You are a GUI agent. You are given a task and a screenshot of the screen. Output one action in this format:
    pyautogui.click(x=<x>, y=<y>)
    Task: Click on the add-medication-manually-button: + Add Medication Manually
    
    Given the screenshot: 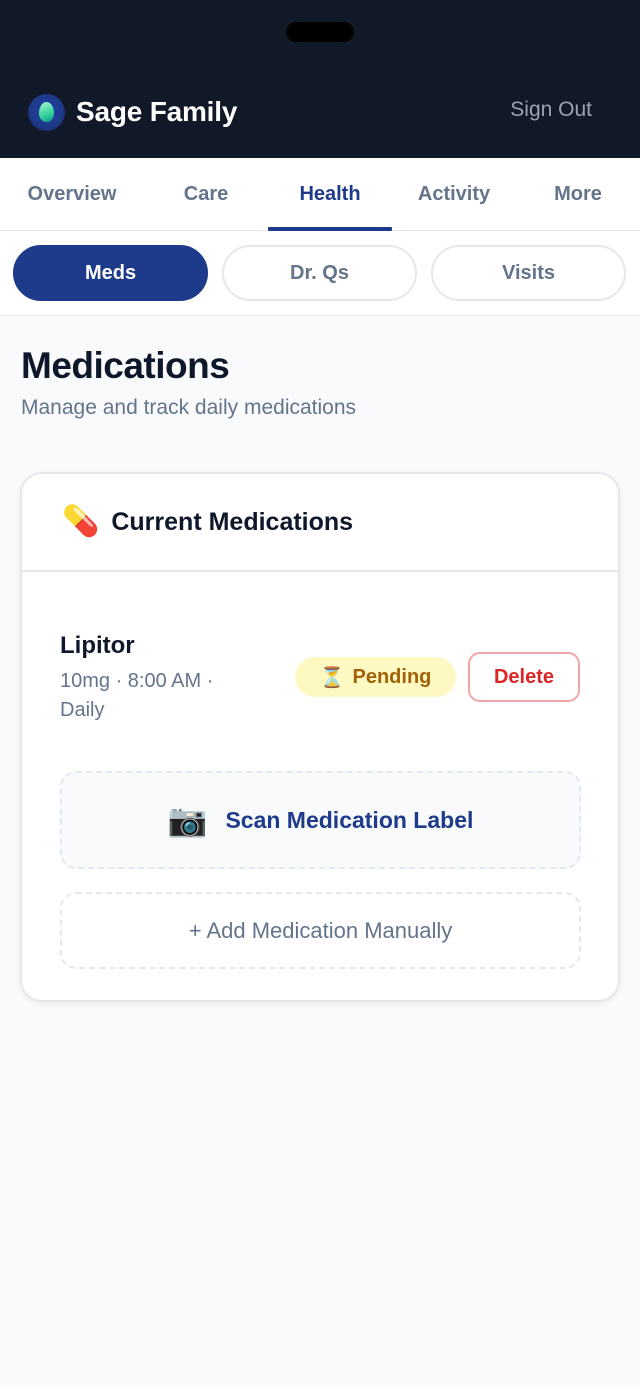 What is the action you would take?
    pyautogui.click(x=320, y=930)
    